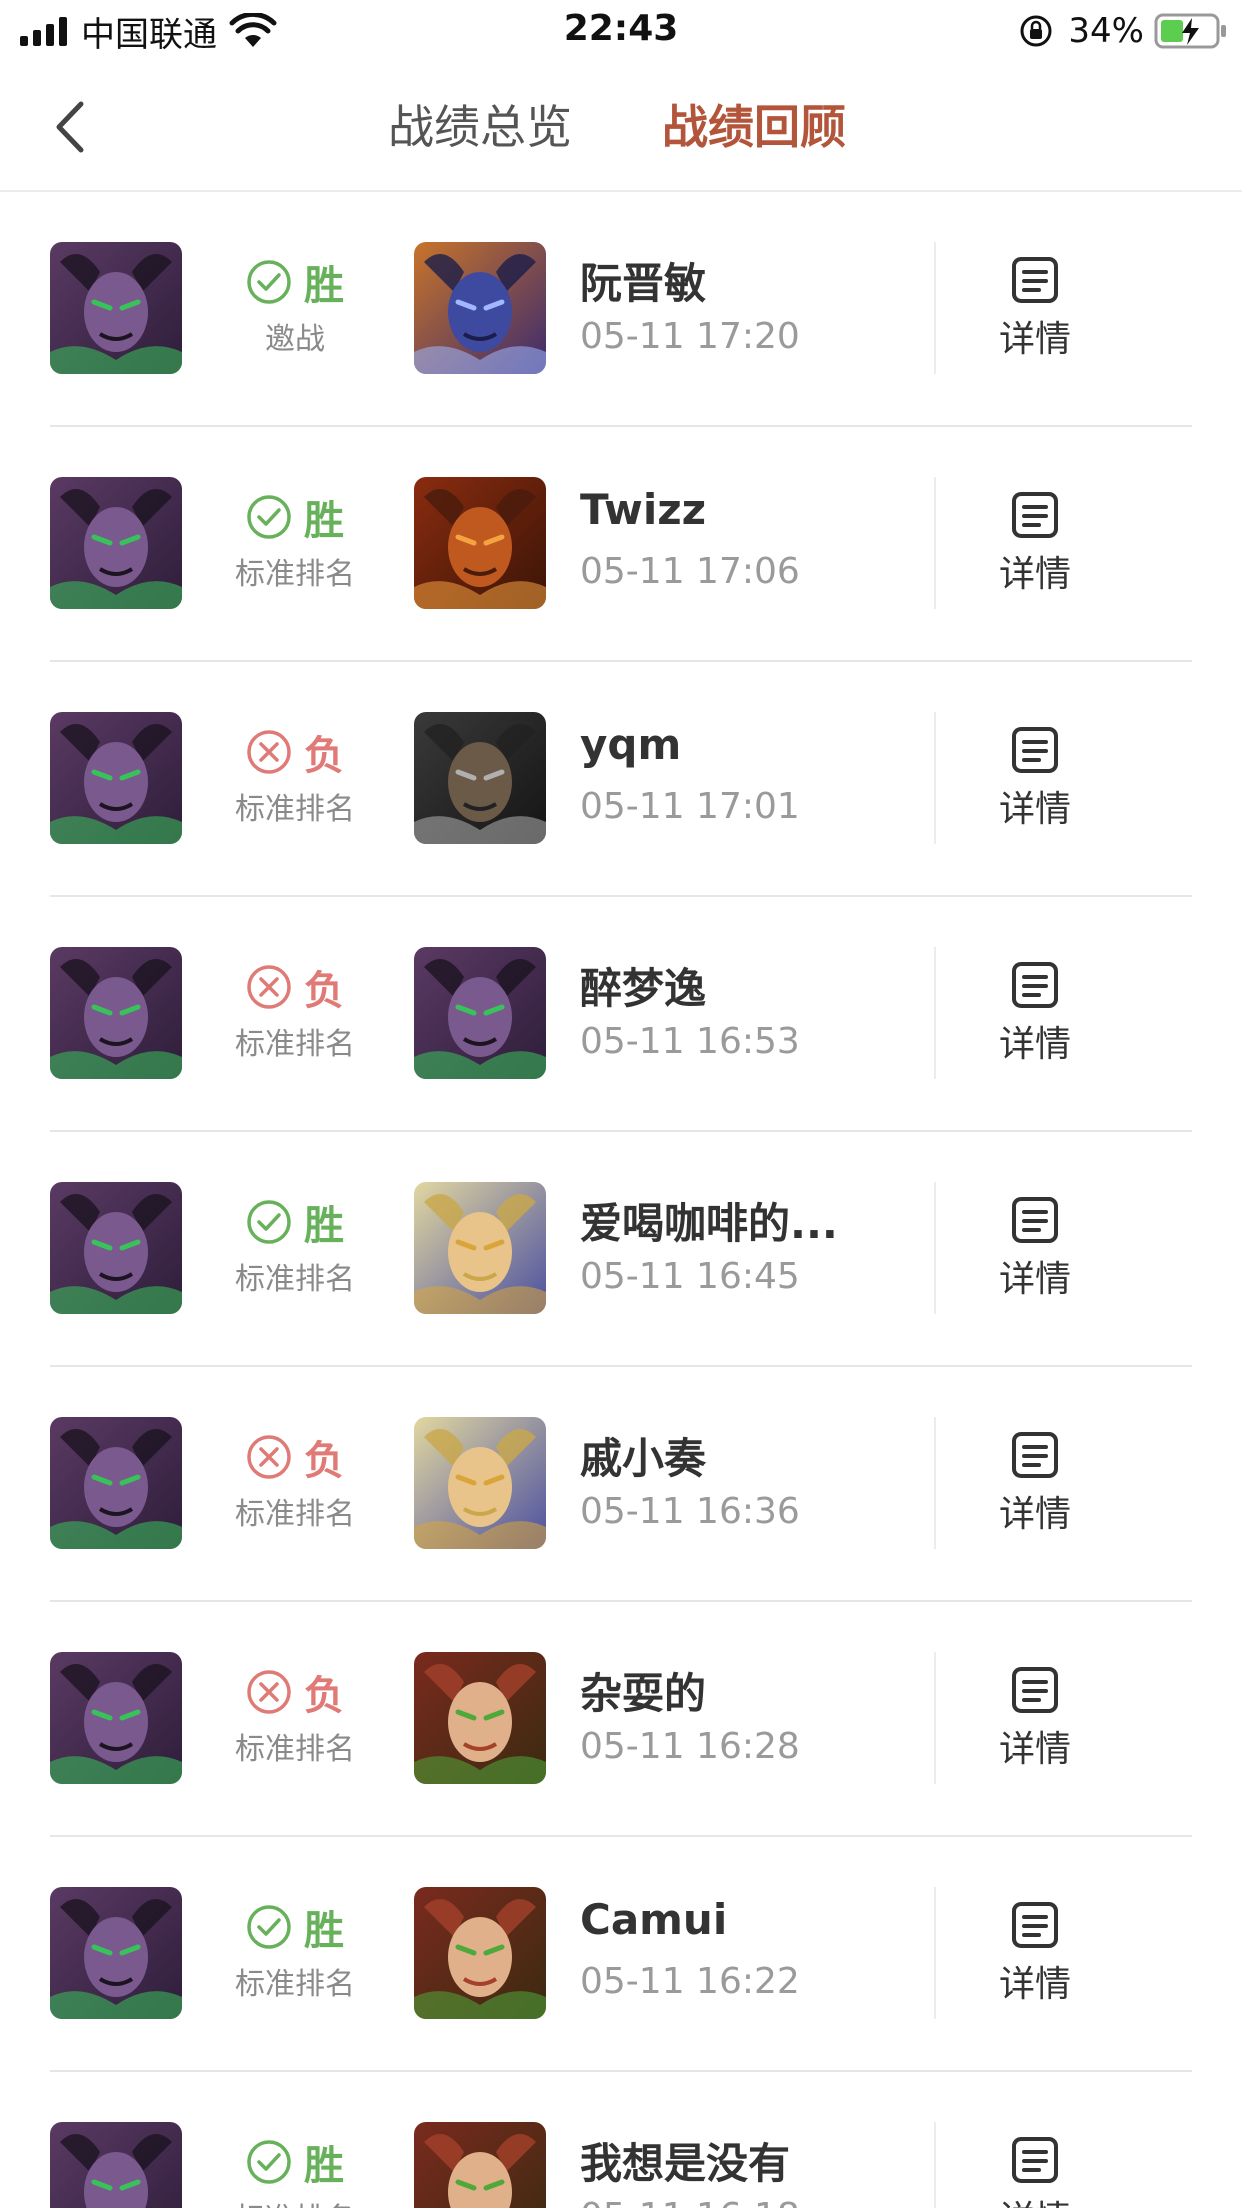  What do you see at coordinates (690, 1746) in the screenshot?
I see `match-time: 05-11 16:28` at bounding box center [690, 1746].